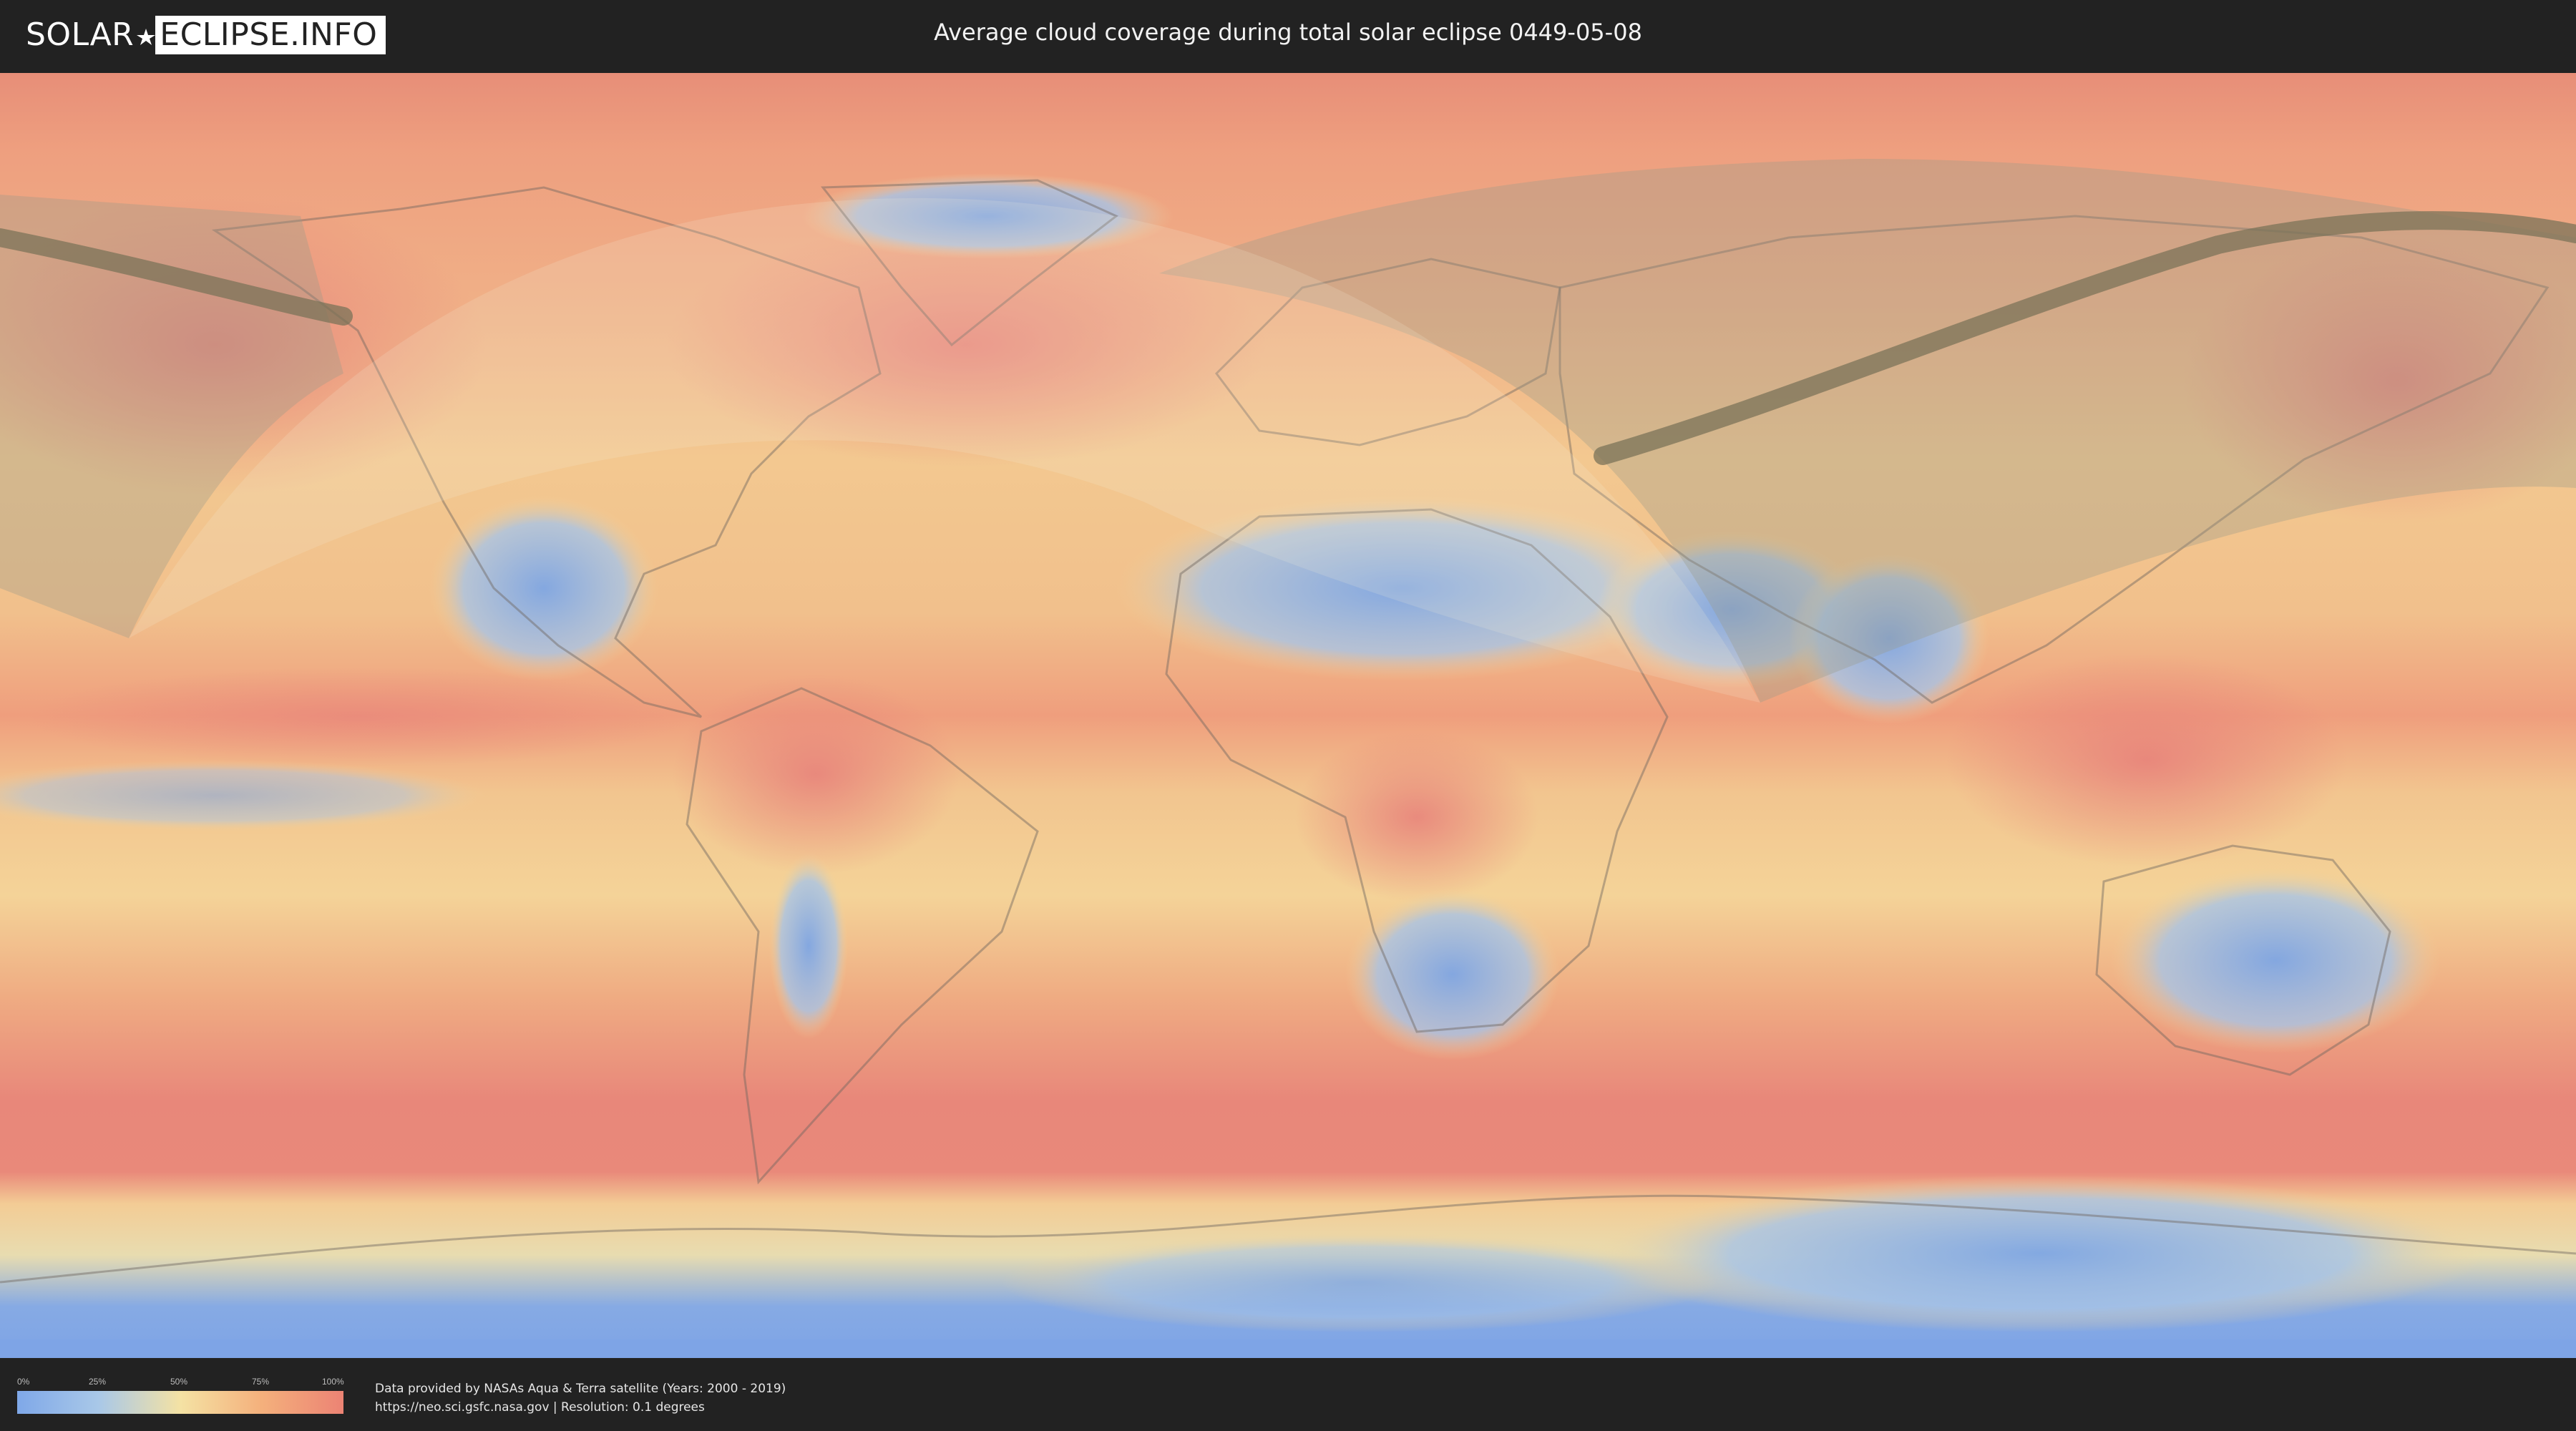 The image size is (2576, 1431). I want to click on cloud-patch-amazon, so click(816, 774).